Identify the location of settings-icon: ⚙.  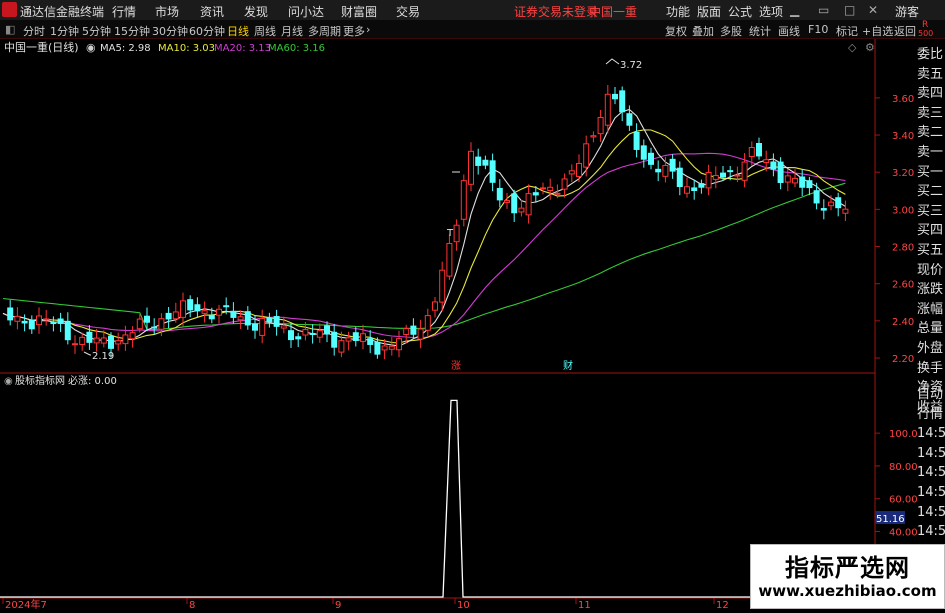
(870, 47).